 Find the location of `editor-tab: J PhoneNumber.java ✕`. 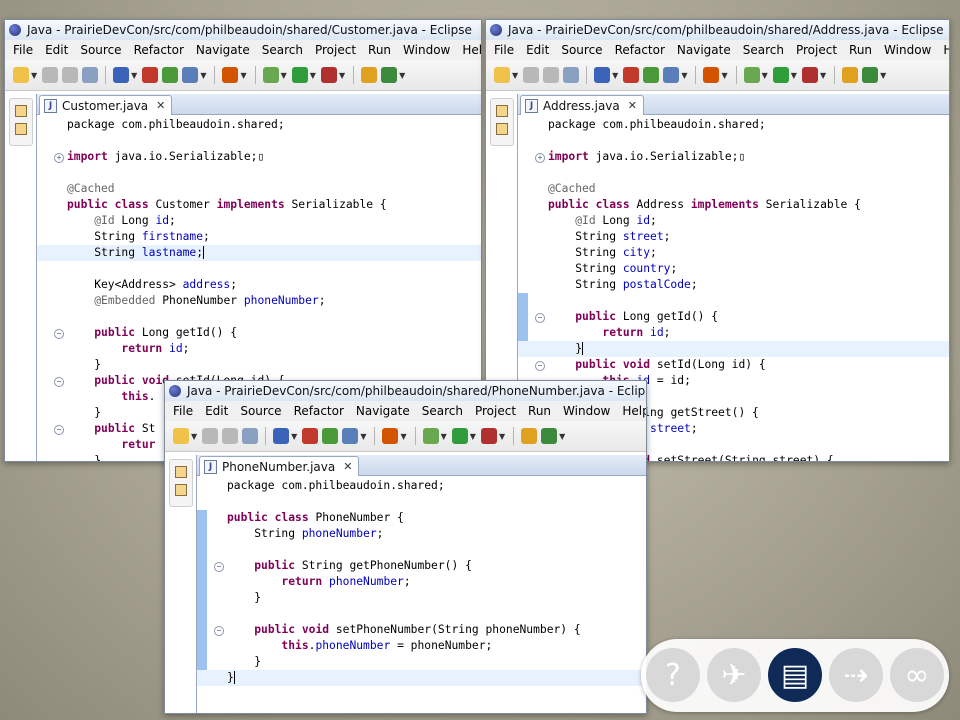

editor-tab: J PhoneNumber.java ✕ is located at coordinates (279, 466).